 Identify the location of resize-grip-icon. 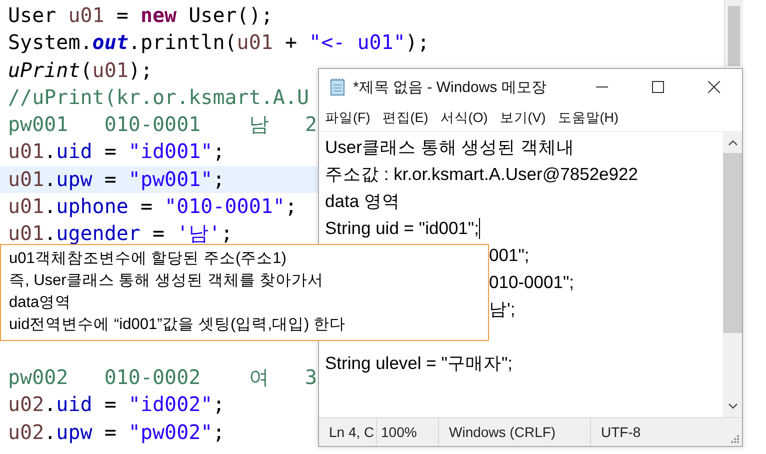
(735, 439).